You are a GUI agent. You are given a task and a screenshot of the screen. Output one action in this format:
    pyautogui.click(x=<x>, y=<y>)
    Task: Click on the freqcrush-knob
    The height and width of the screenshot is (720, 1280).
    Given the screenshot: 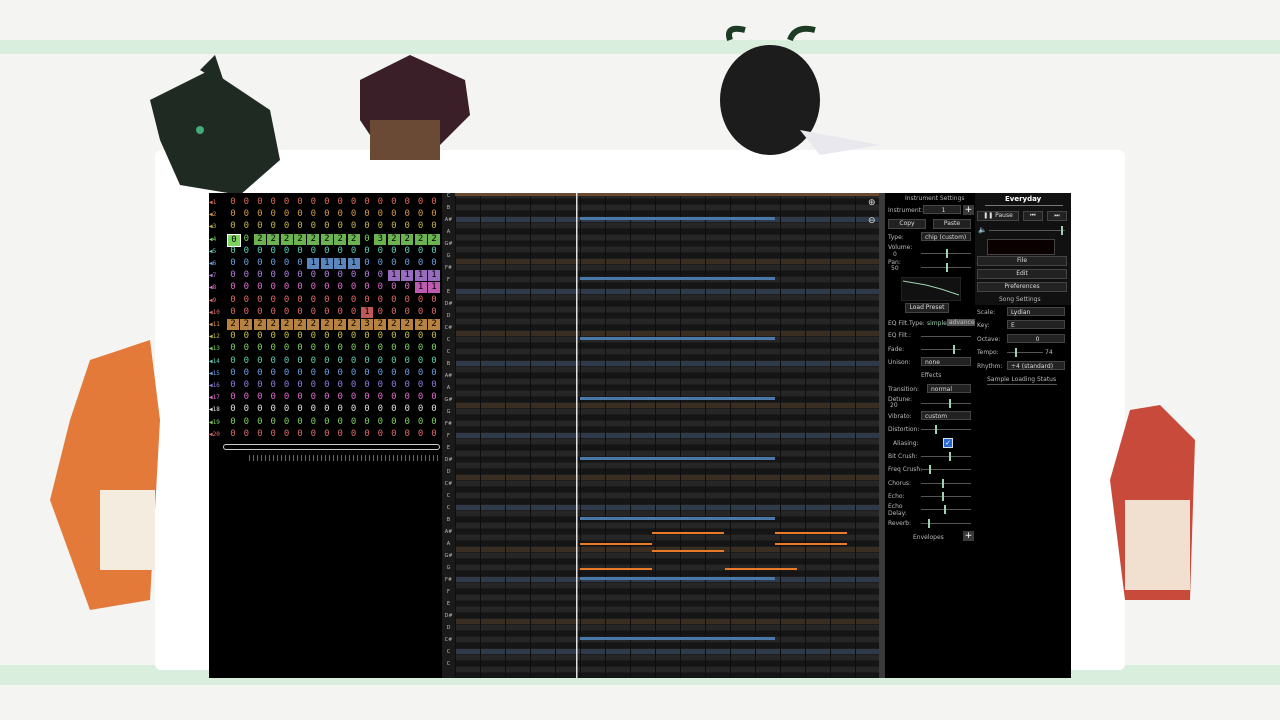 What is the action you would take?
    pyautogui.click(x=930, y=469)
    